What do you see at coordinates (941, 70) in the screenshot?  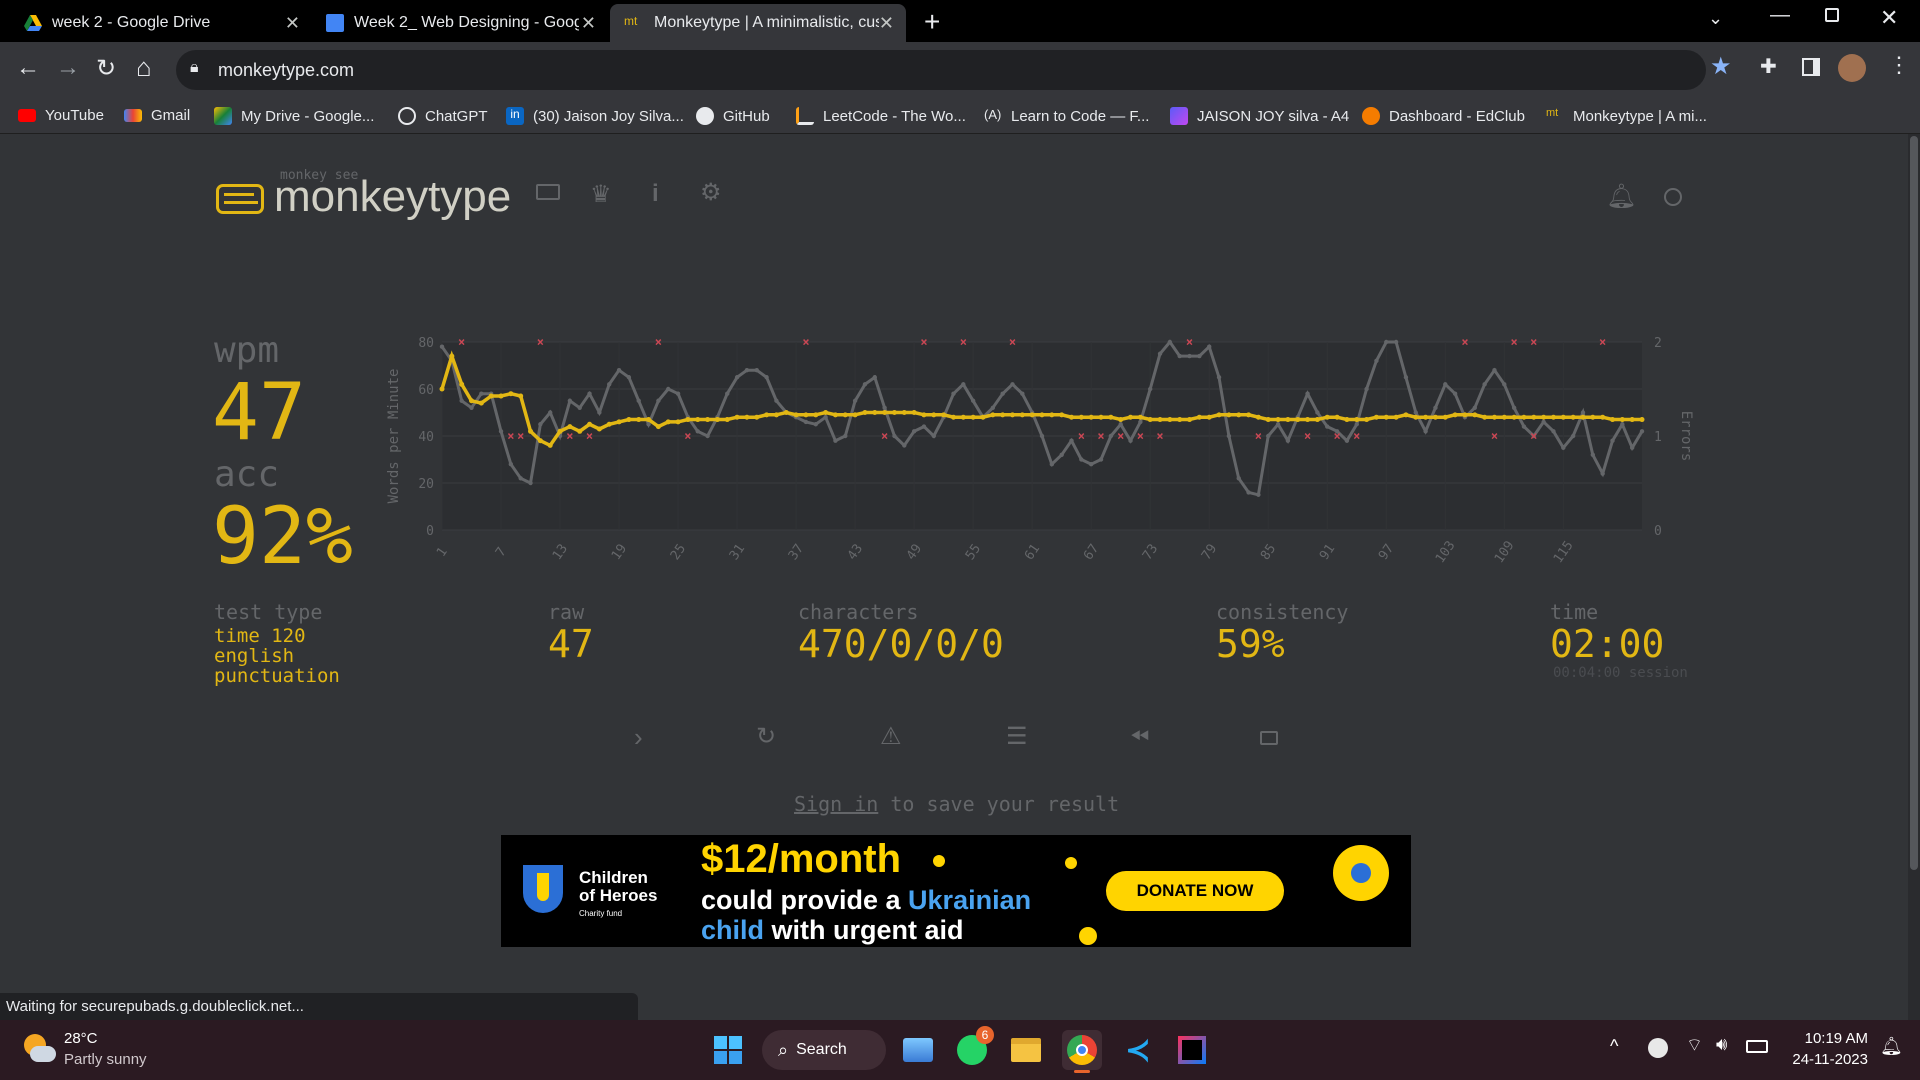 I see `address-bar: 🔒︎ monkeytype.com` at bounding box center [941, 70].